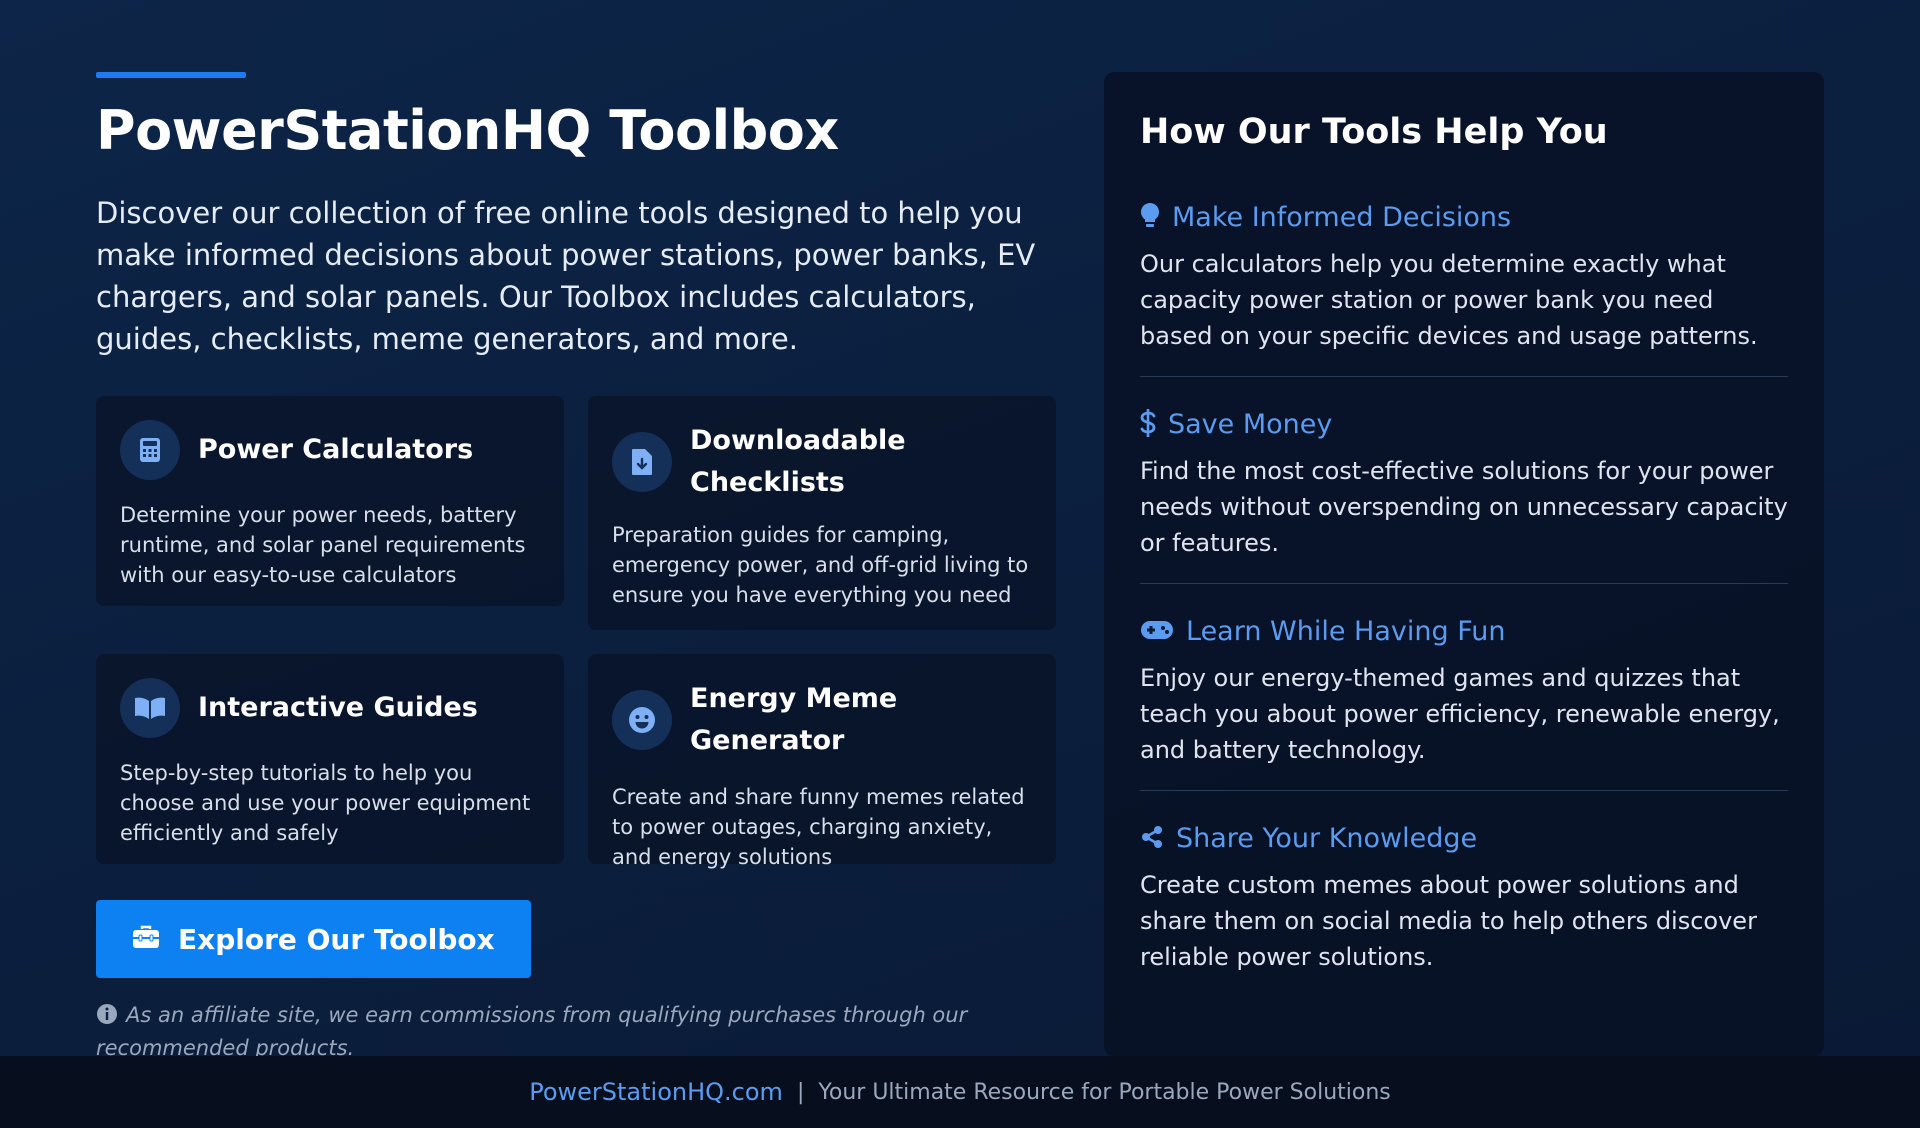 Image resolution: width=1920 pixels, height=1128 pixels. I want to click on calculator-icon, so click(150, 450).